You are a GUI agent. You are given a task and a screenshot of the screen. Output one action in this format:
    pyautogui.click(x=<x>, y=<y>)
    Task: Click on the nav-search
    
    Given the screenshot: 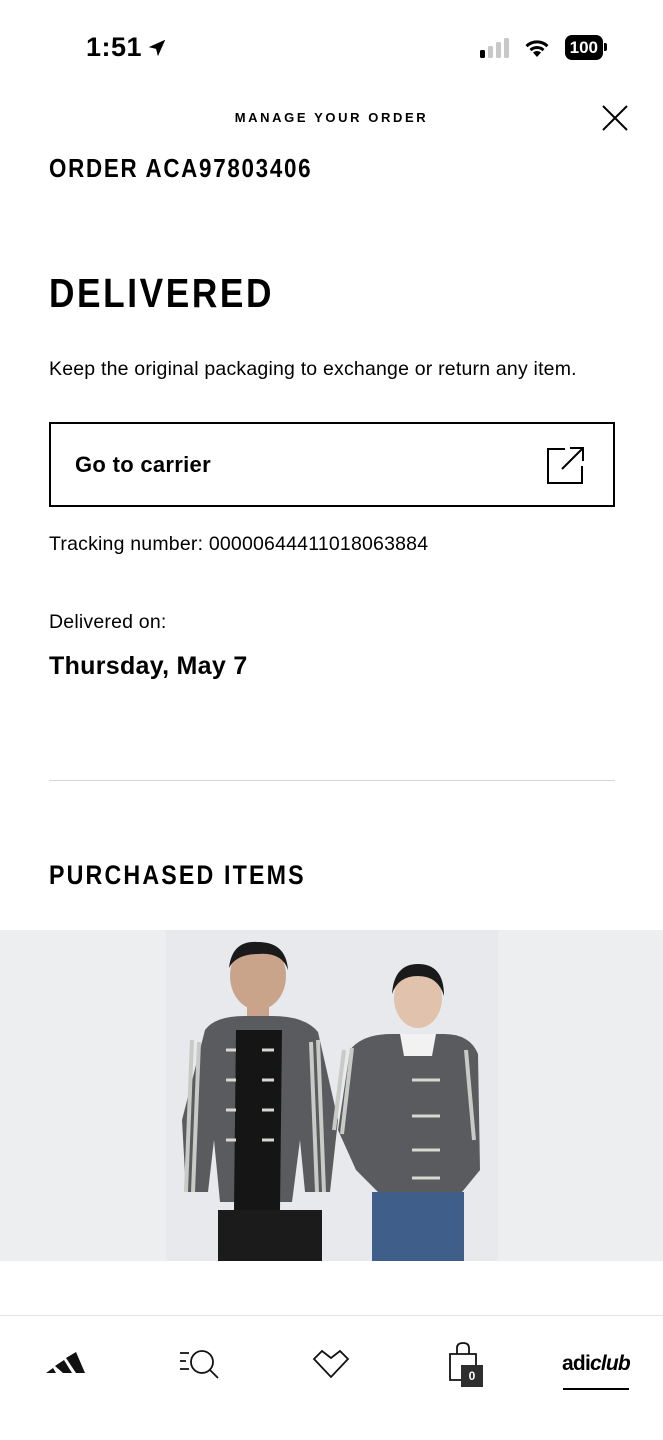 What is the action you would take?
    pyautogui.click(x=200, y=1364)
    